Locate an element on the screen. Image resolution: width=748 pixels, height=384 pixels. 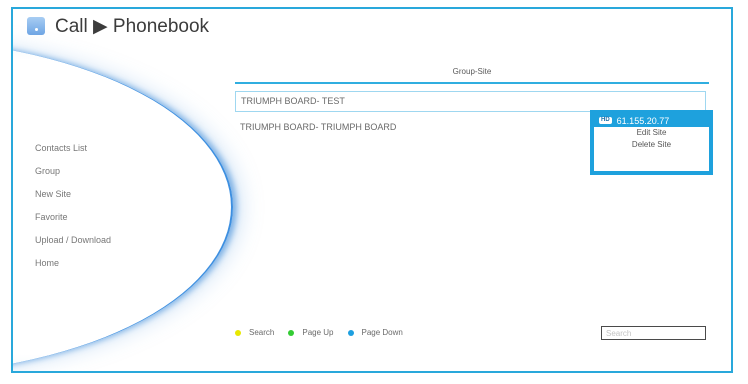
search-input is located at coordinates (653, 333).